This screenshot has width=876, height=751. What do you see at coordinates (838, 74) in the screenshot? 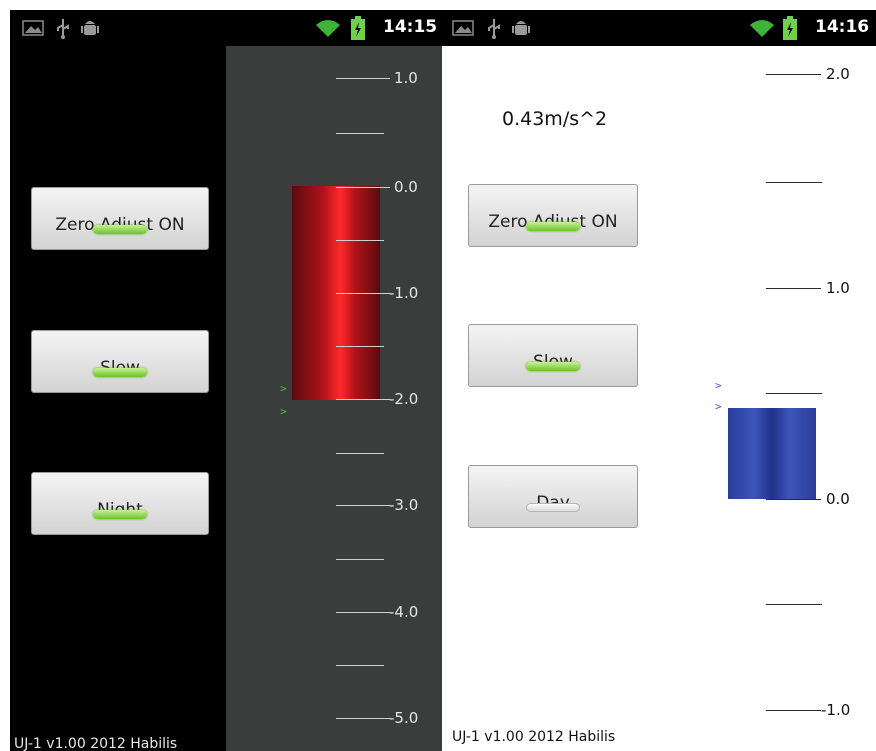
I see `scale-label: 2.0` at bounding box center [838, 74].